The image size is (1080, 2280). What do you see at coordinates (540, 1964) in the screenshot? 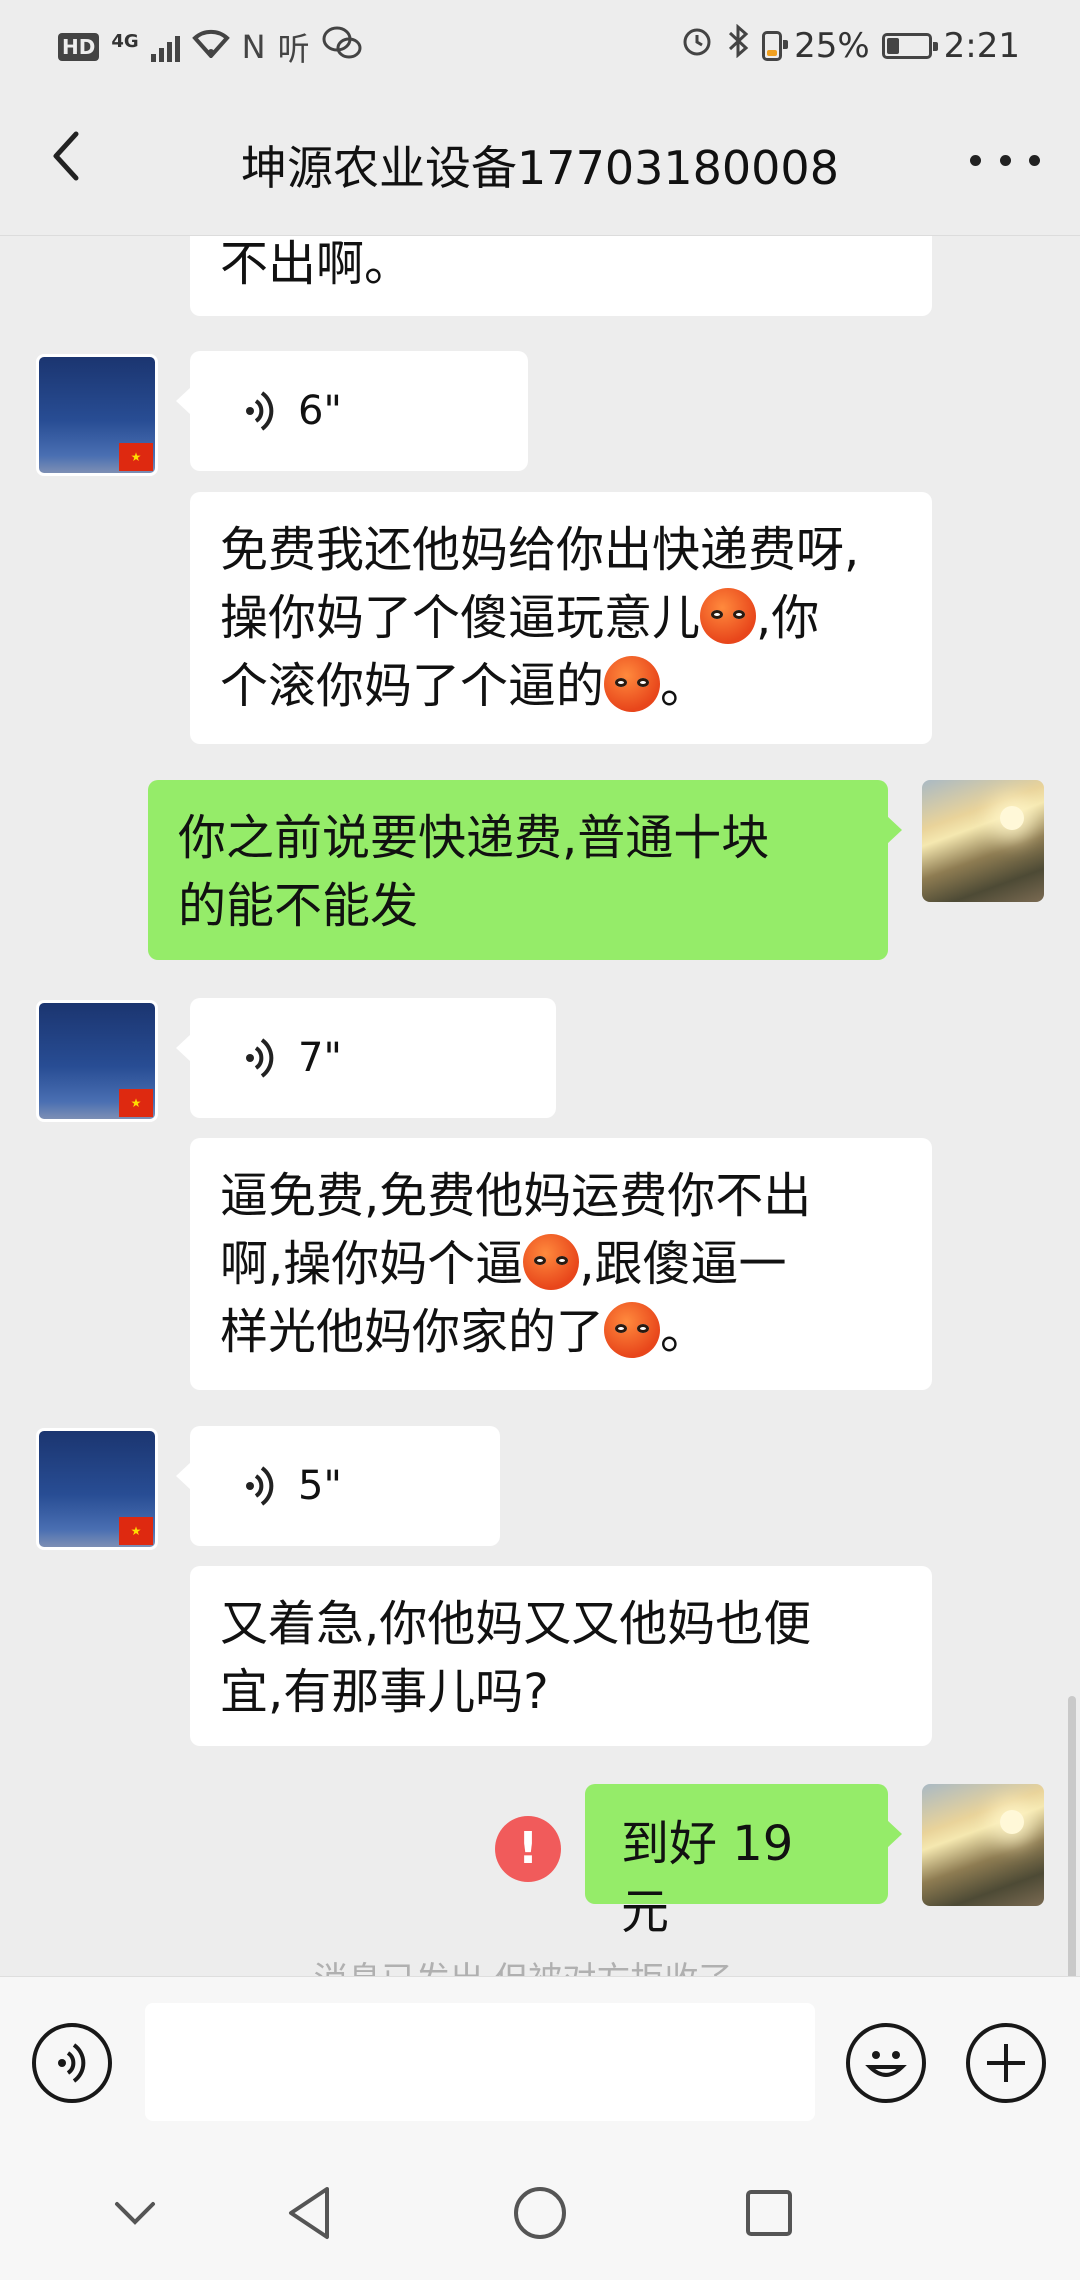
I see `system-notice: 消息已发出,但被对方拒收了。` at bounding box center [540, 1964].